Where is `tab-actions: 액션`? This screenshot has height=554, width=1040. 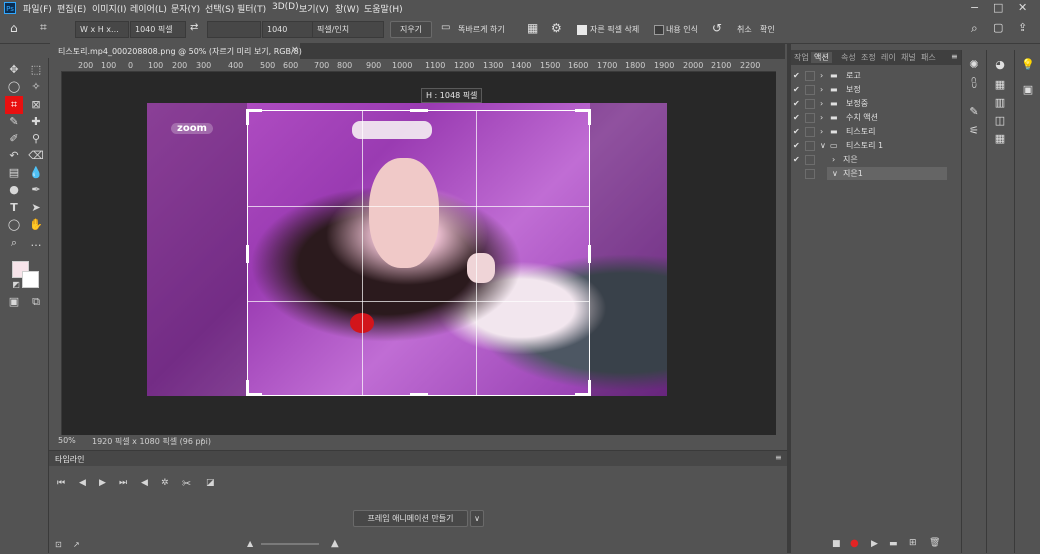 tab-actions: 액션 is located at coordinates (821, 57).